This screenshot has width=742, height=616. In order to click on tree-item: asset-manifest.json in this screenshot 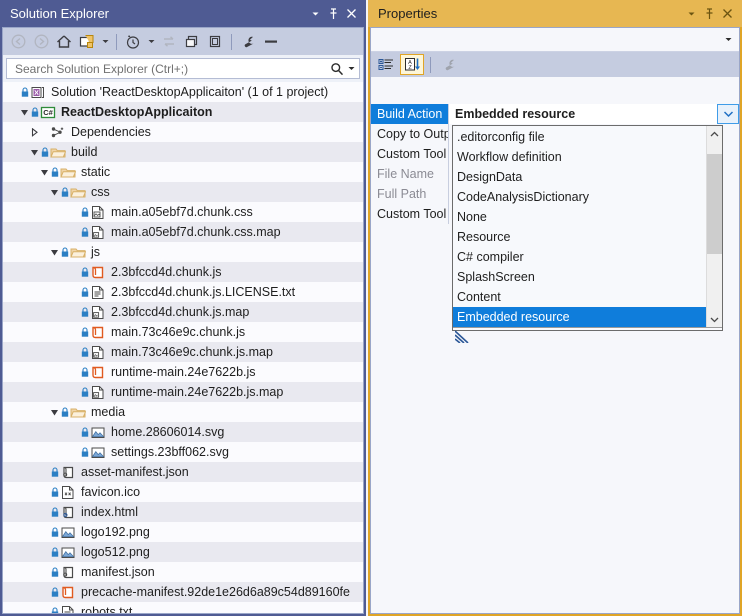, I will do `click(183, 472)`.